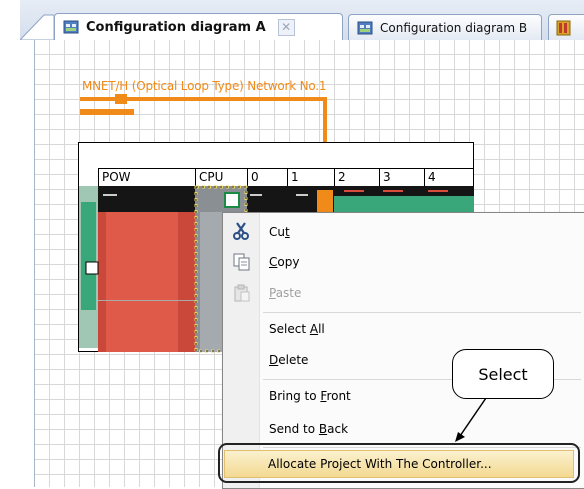  I want to click on select-callout: Select, so click(503, 374).